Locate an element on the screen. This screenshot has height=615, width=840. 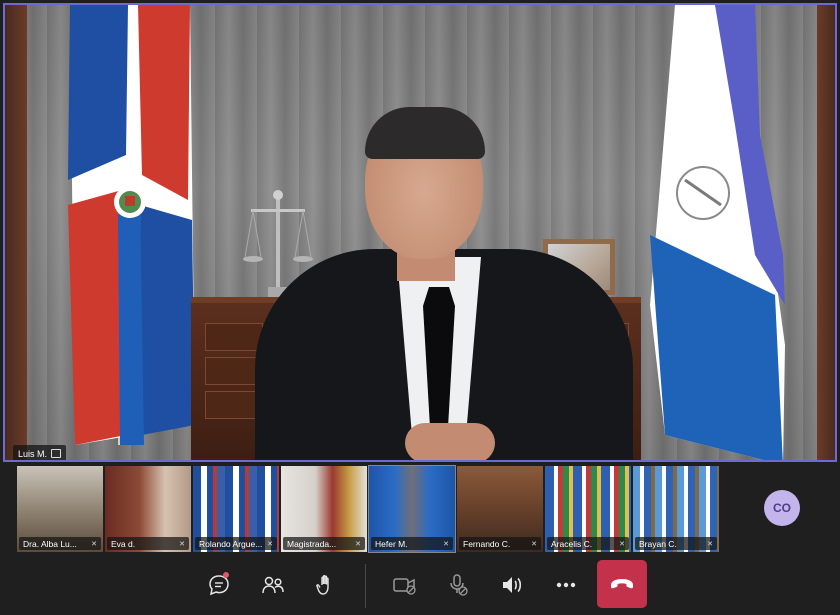
more-icon is located at coordinates (566, 585).